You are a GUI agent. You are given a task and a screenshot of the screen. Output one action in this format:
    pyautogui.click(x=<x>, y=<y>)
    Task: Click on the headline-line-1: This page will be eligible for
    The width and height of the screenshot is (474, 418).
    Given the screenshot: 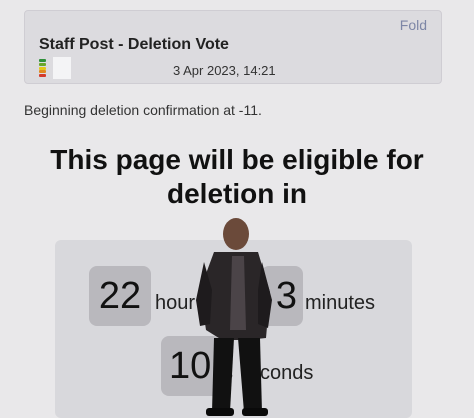 What is the action you would take?
    pyautogui.click(x=237, y=159)
    